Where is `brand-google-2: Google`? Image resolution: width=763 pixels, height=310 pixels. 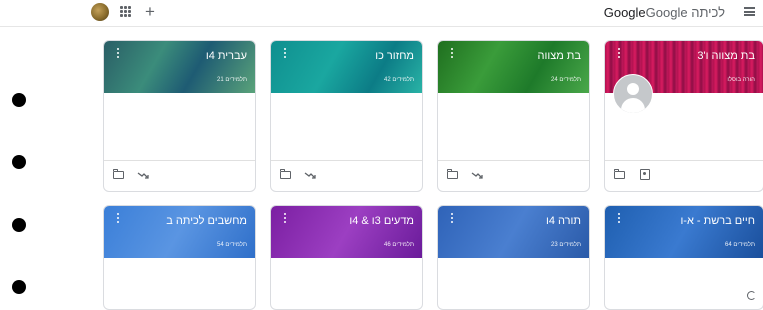
brand-google-2: Google is located at coordinates (666, 12).